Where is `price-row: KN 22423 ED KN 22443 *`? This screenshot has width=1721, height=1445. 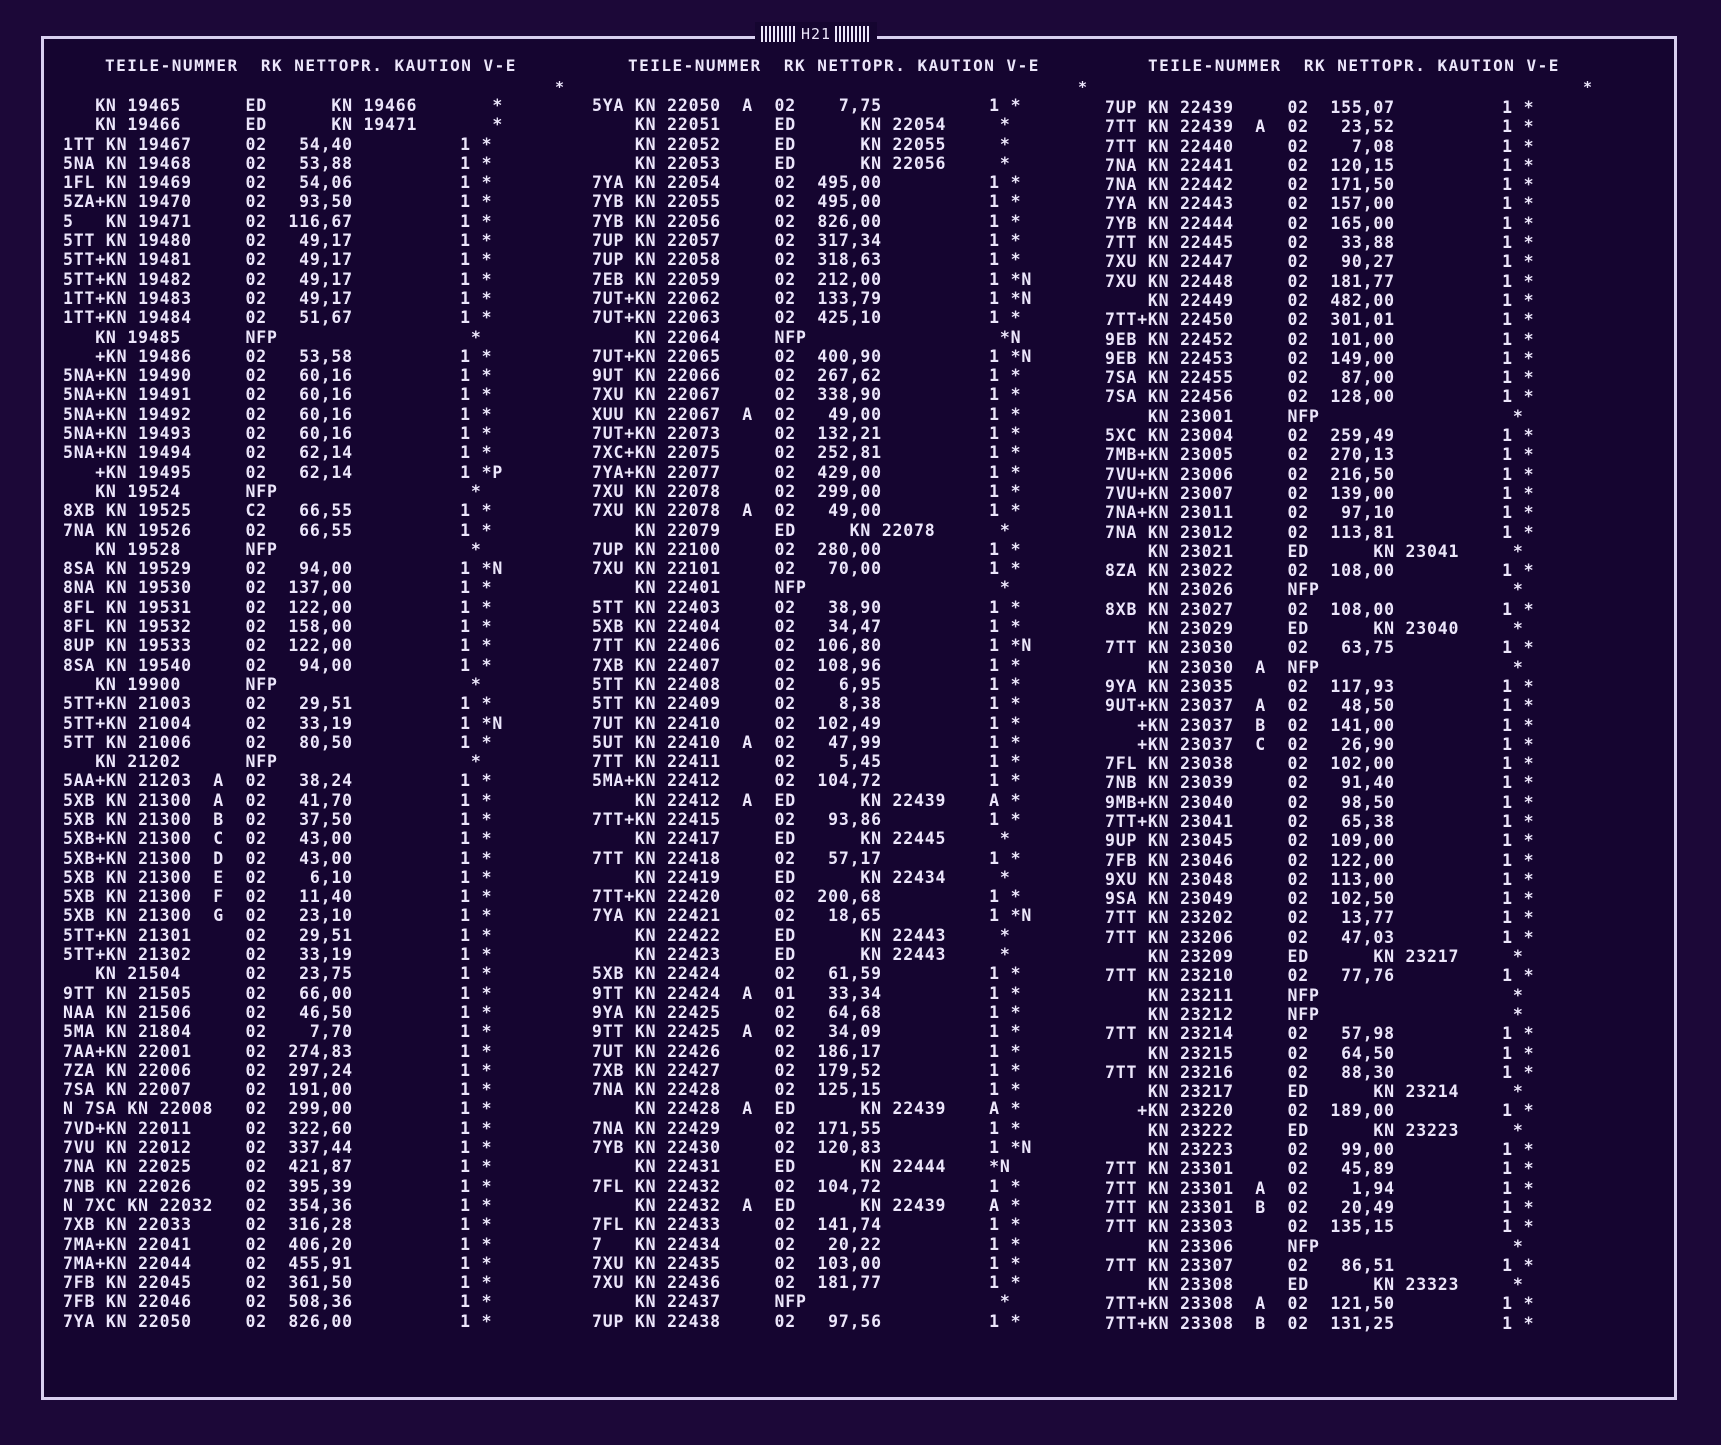 price-row: KN 22423 ED KN 22443 * is located at coordinates (801, 955).